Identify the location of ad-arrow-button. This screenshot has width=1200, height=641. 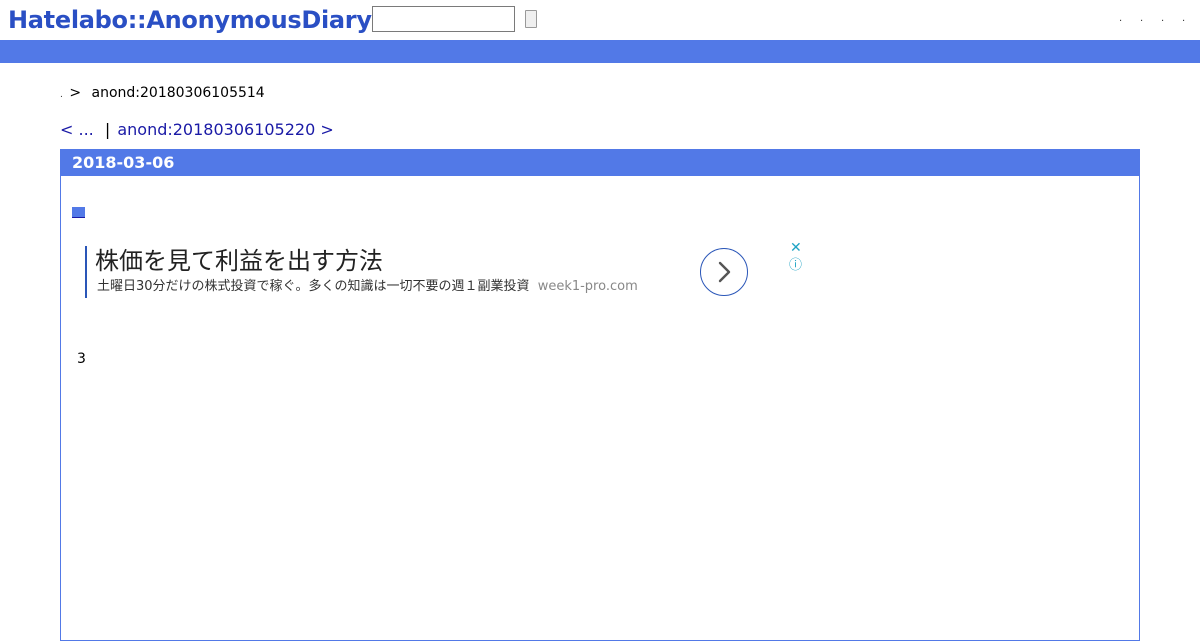
(724, 272).